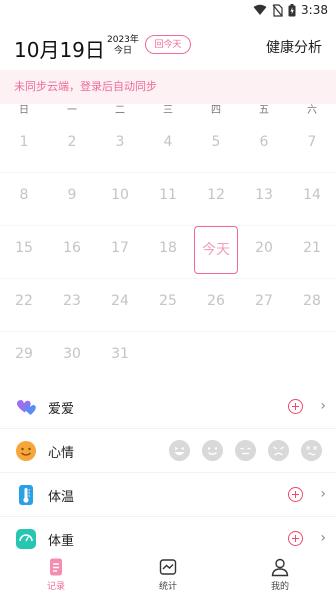 This screenshot has height=597, width=336. I want to click on chart-icon, so click(168, 567).